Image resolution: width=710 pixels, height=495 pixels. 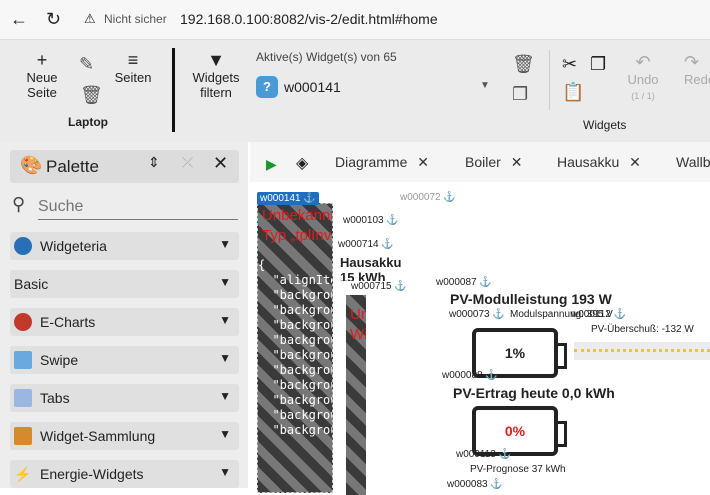 I want to click on undo-icon: ↶, so click(x=643, y=62).